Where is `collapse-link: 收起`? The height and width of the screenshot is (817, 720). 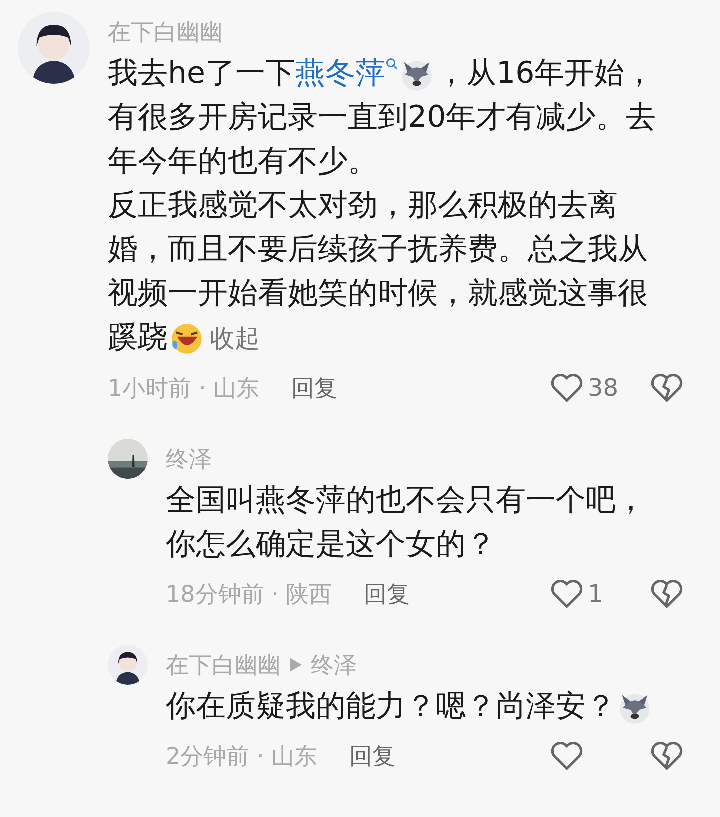 collapse-link: 收起 is located at coordinates (235, 338).